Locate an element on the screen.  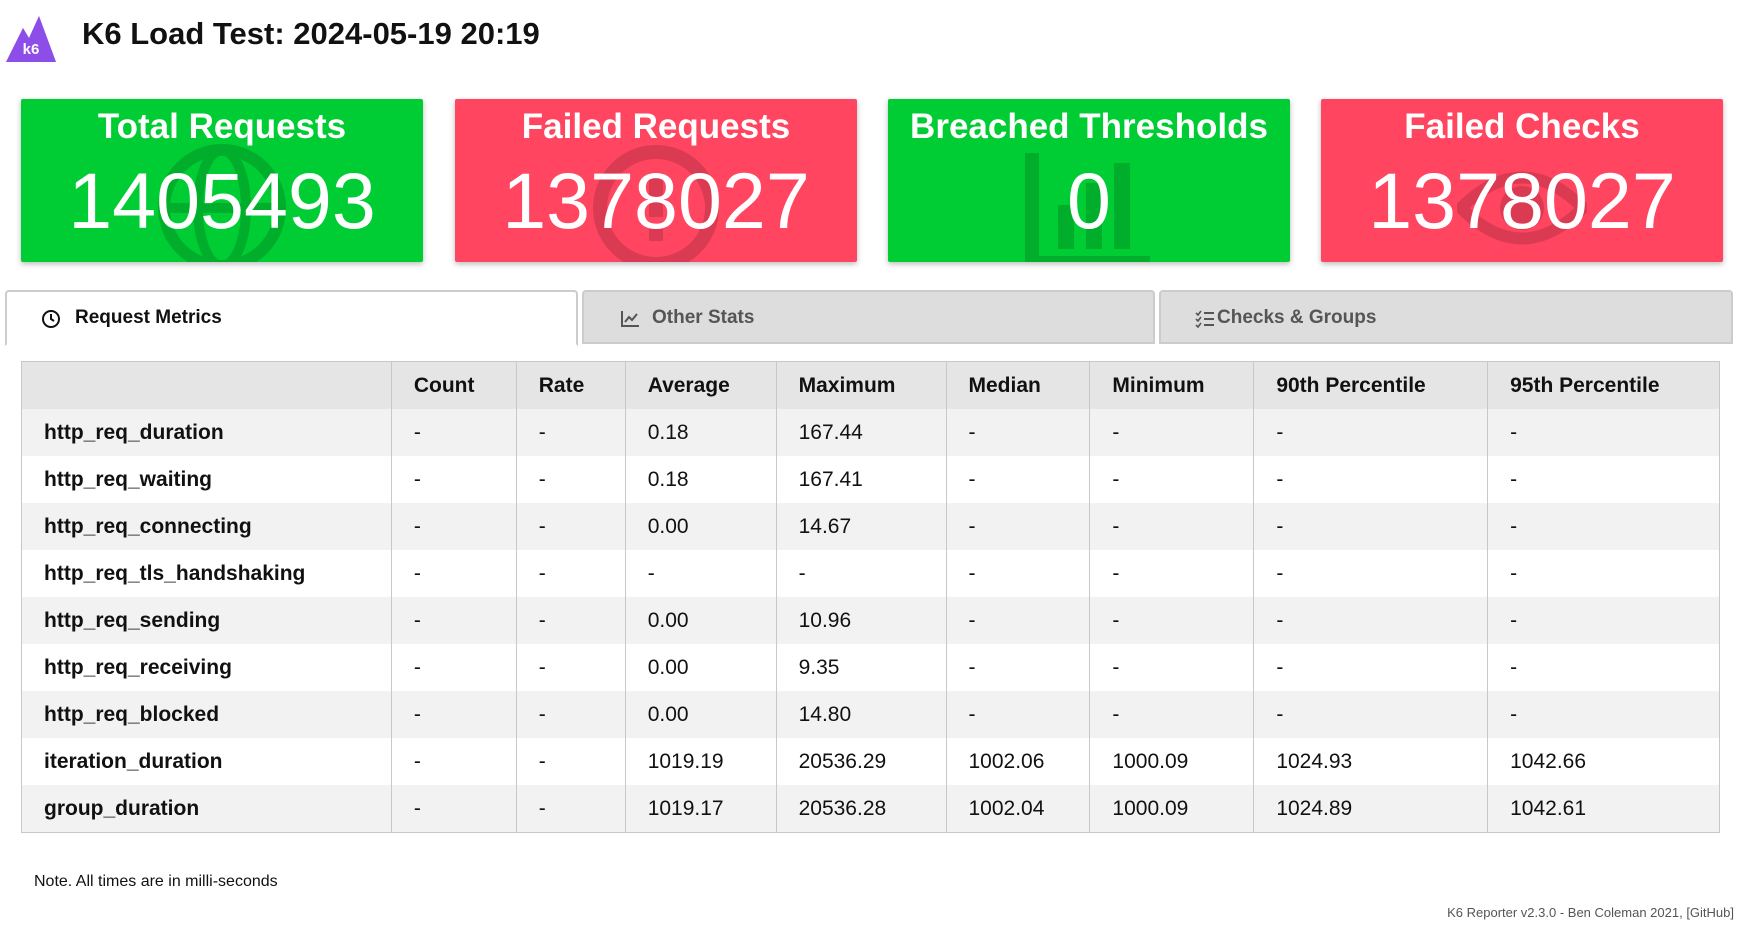
table-row: http_req_duration - -0.18 167.44- - - - is located at coordinates (870, 432).